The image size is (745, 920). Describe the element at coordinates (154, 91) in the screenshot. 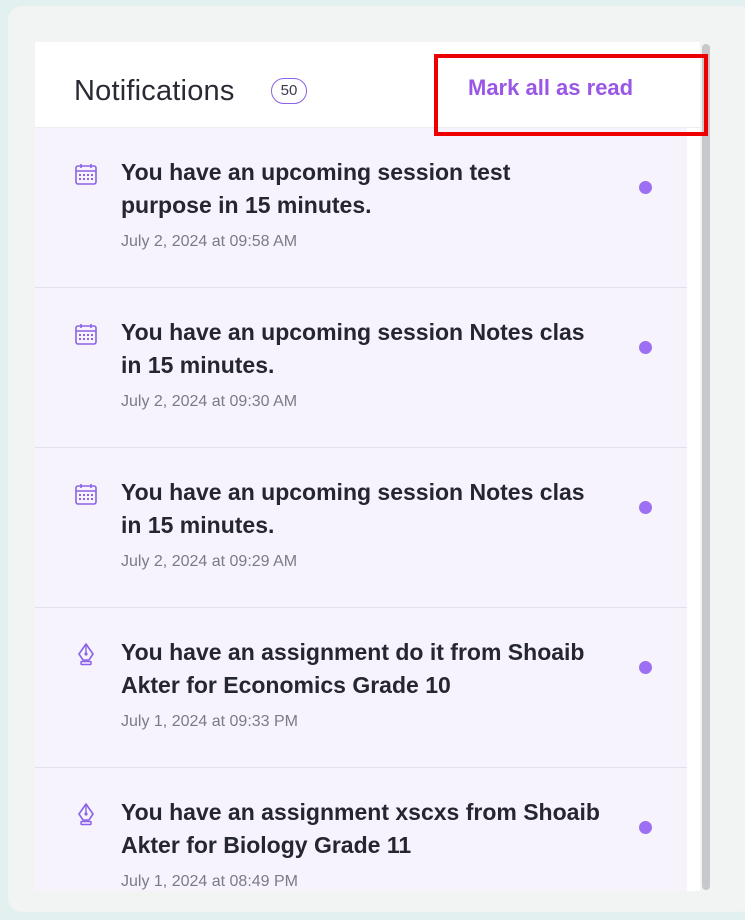

I see `page-title: Notifications` at that location.